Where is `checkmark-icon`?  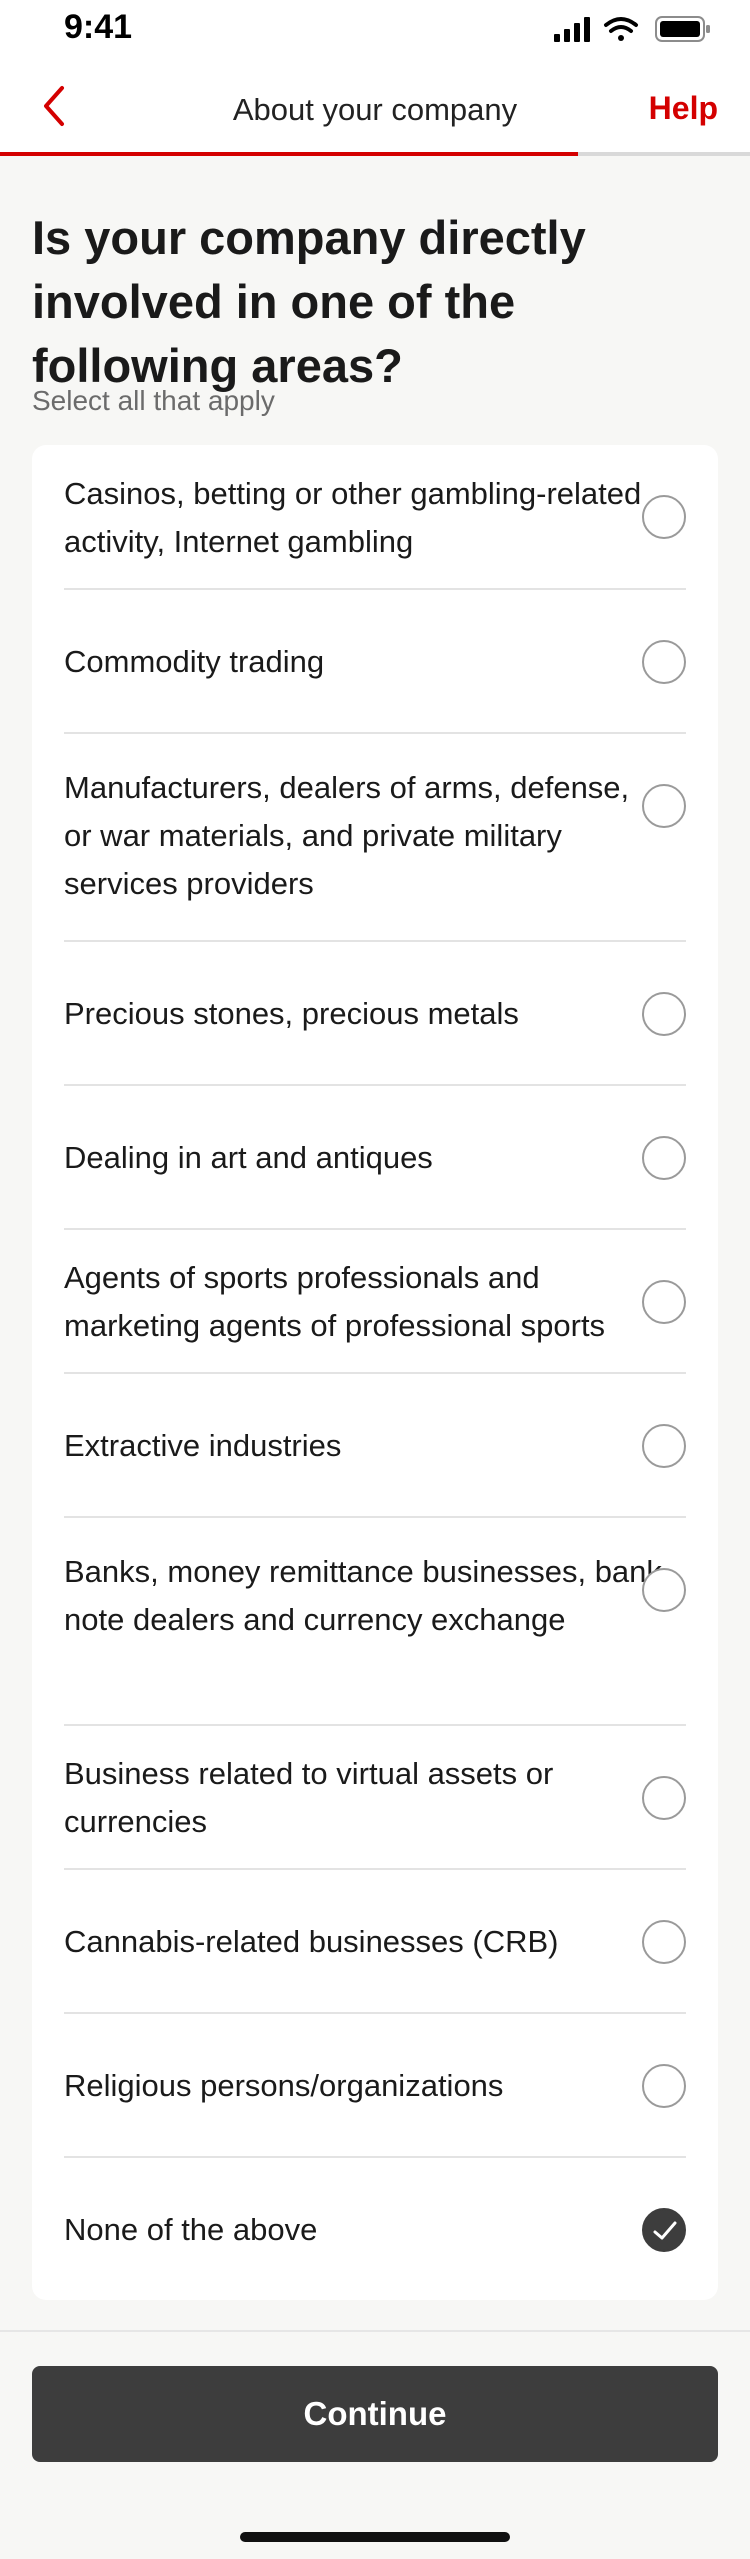
checkmark-icon is located at coordinates (665, 2230).